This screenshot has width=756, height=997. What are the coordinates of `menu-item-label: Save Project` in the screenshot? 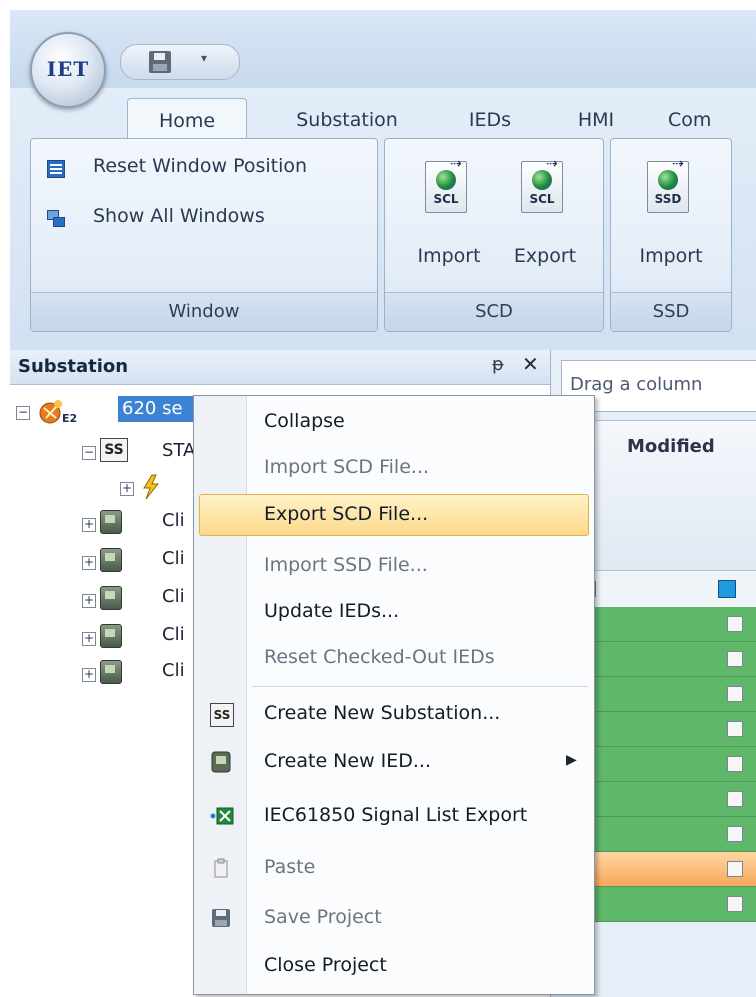 It's located at (323, 917).